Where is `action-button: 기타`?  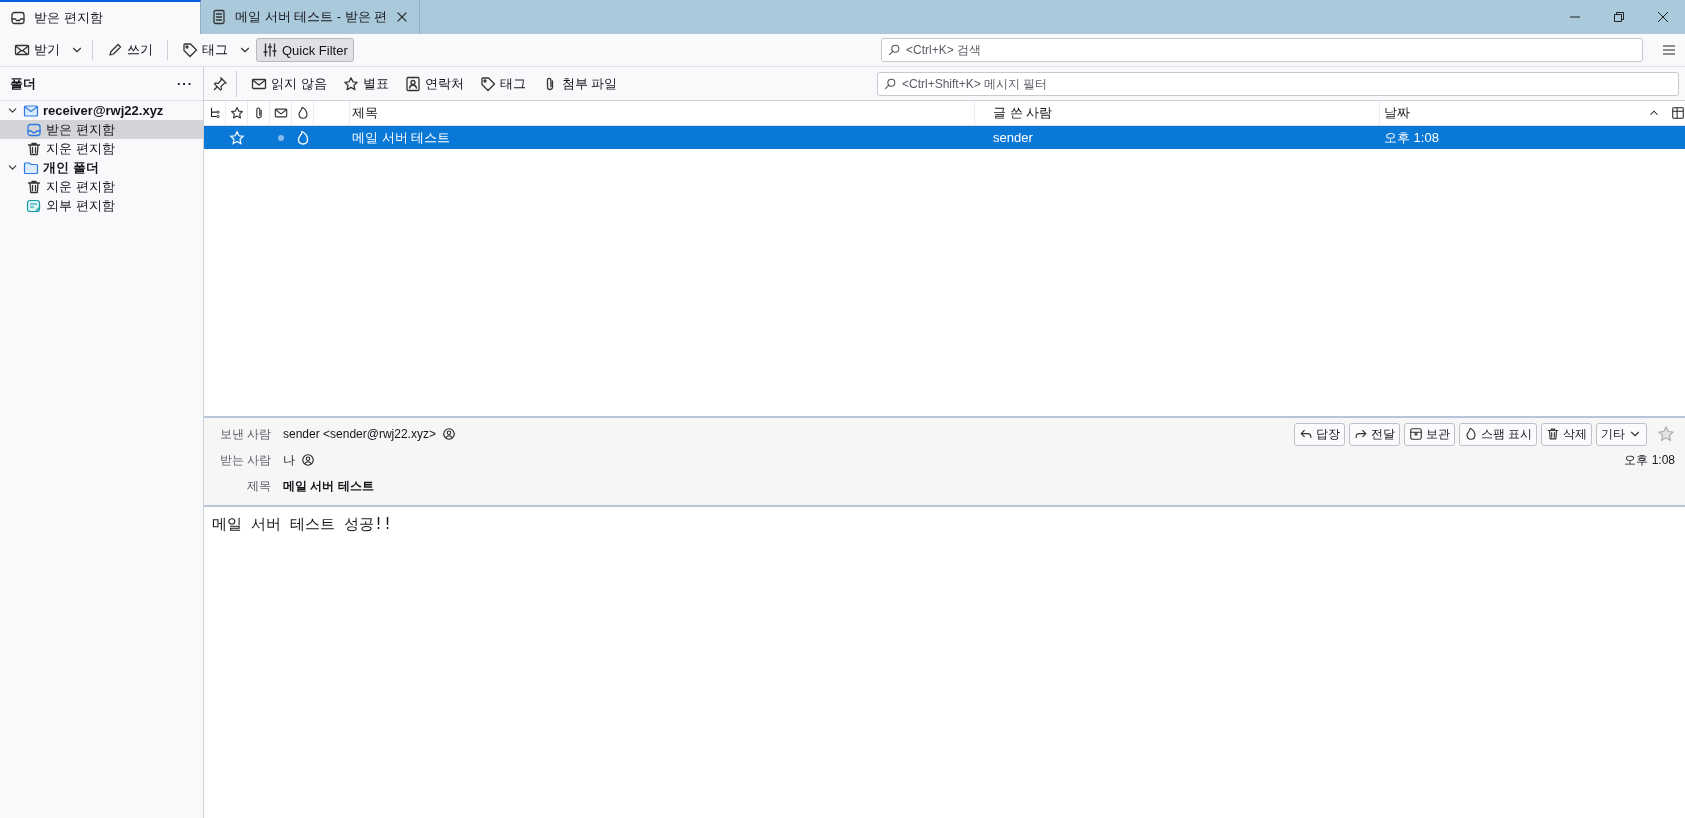 action-button: 기타 is located at coordinates (1621, 434).